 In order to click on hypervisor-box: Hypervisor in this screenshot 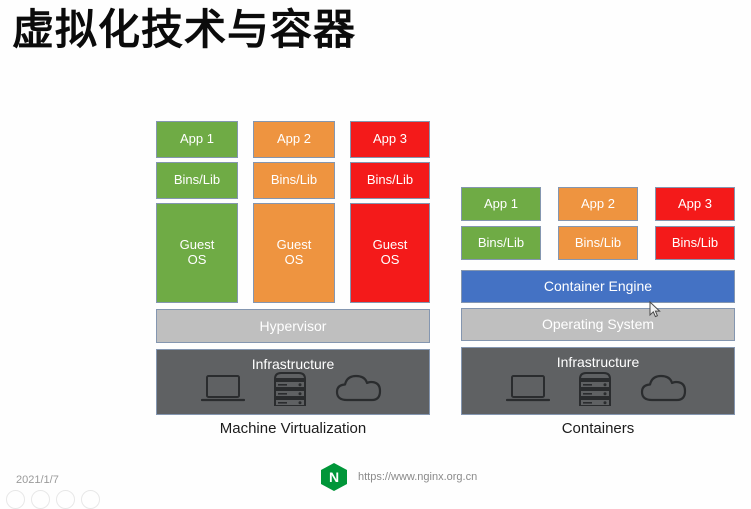, I will do `click(293, 326)`.